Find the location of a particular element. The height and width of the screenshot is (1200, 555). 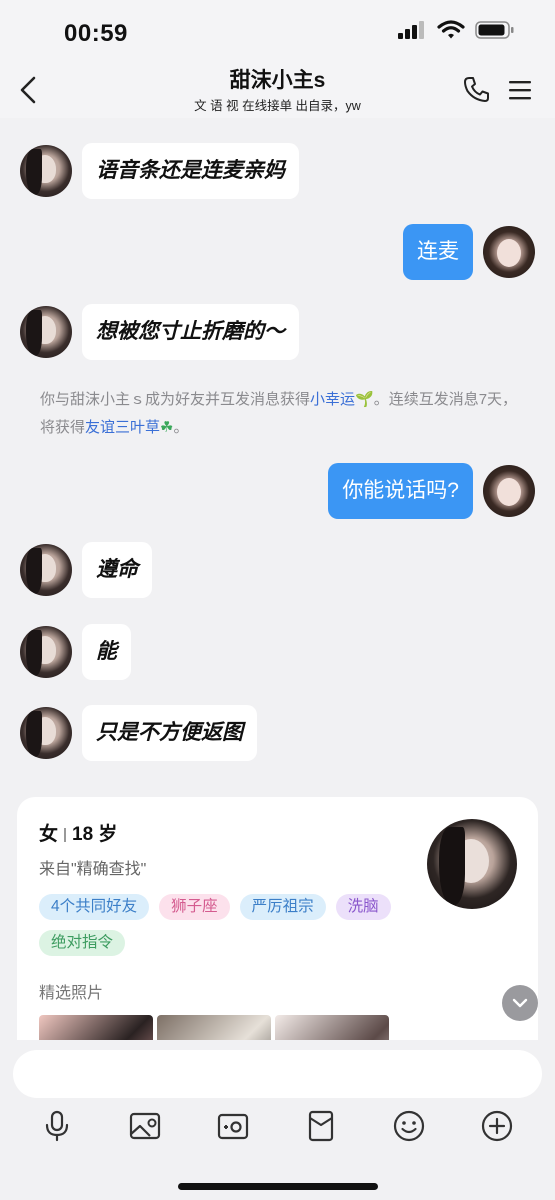

clover-icon: ☘ is located at coordinates (167, 427).